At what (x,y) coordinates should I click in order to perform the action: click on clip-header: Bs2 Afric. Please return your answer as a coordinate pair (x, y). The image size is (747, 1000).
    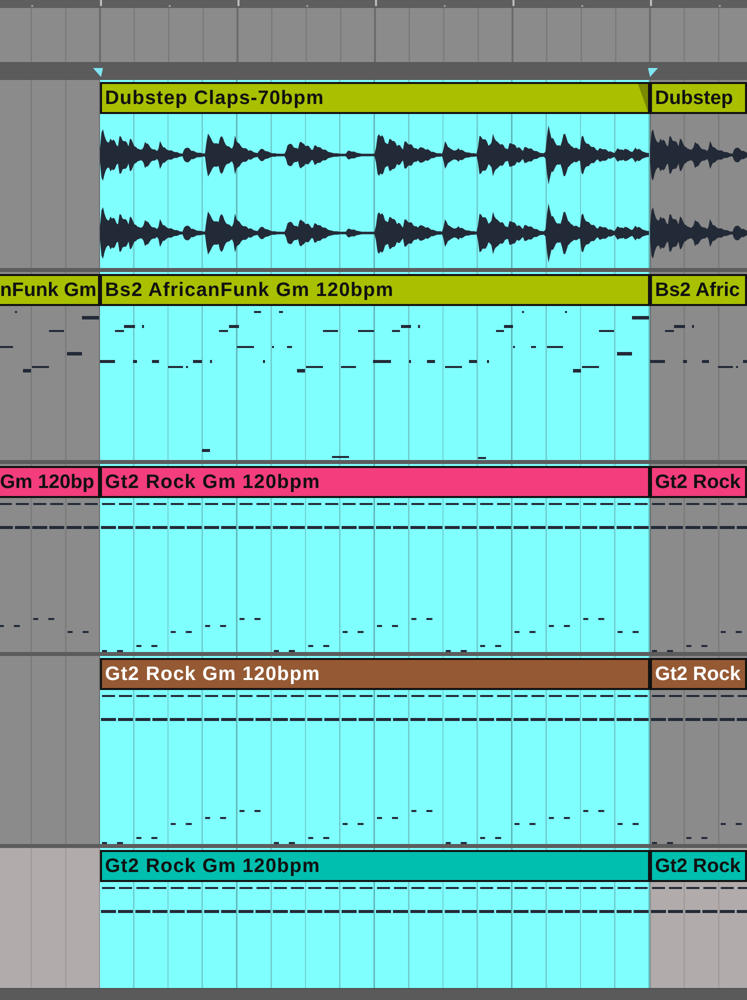
    Looking at the image, I should click on (698, 290).